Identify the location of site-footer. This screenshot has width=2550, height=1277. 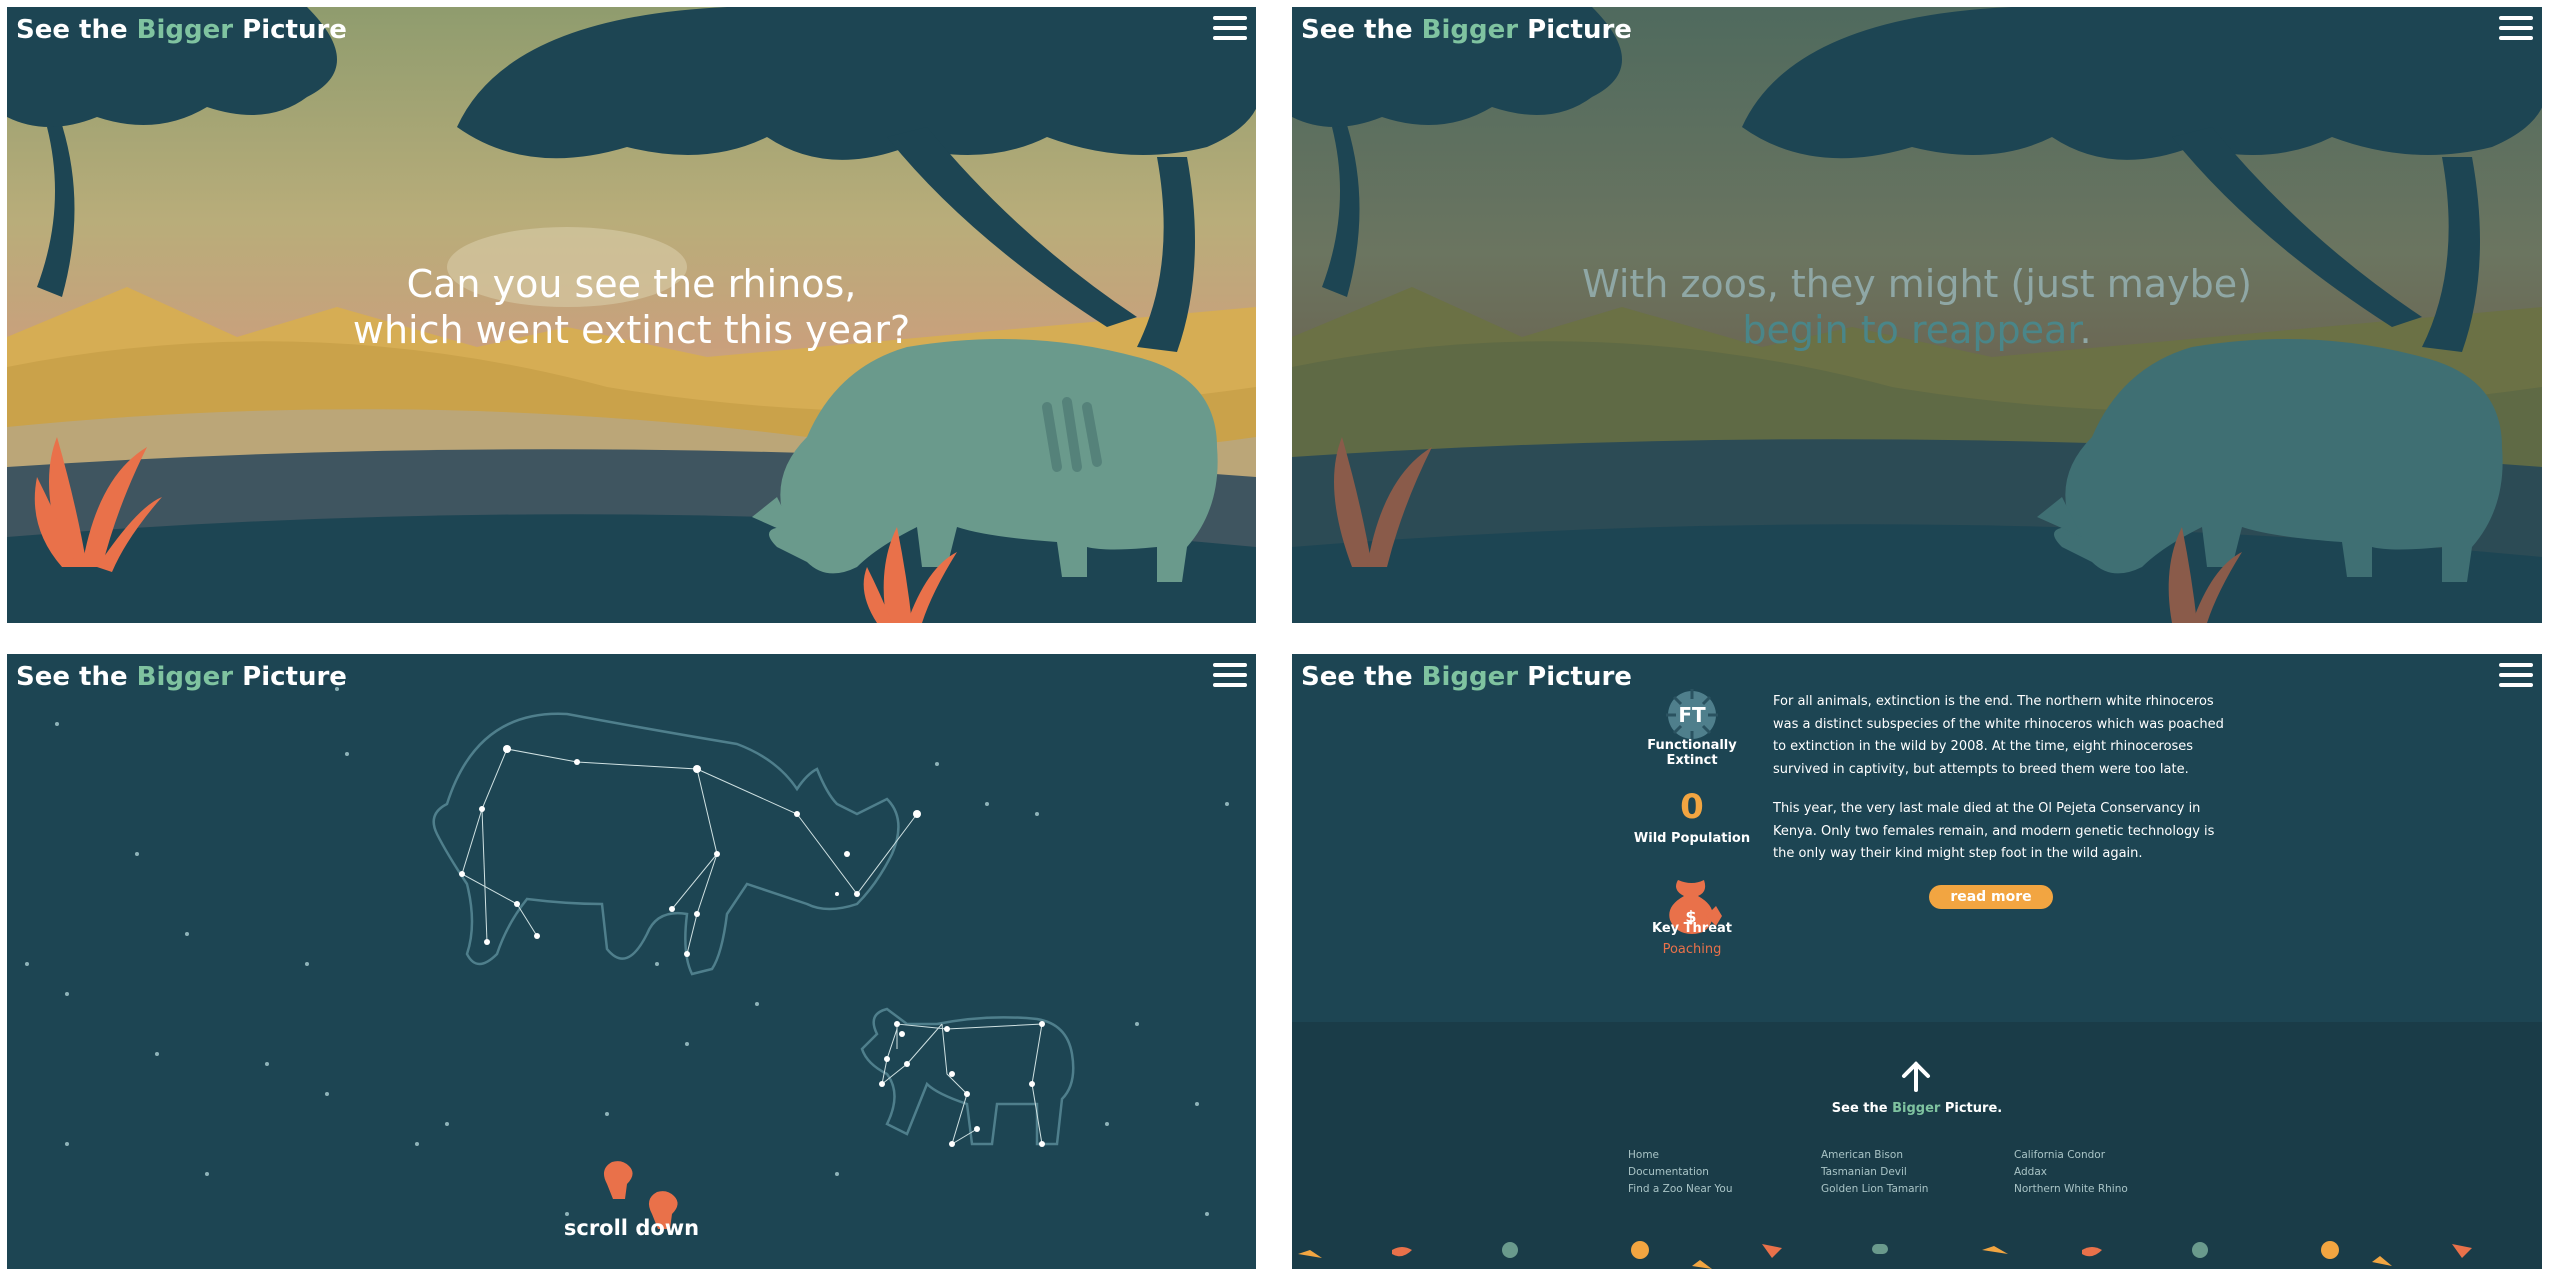
(1917, 1145).